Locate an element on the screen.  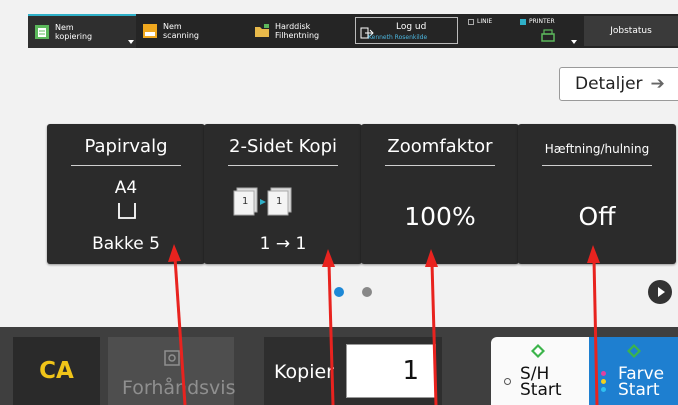
staple-value: Off is located at coordinates (597, 216).